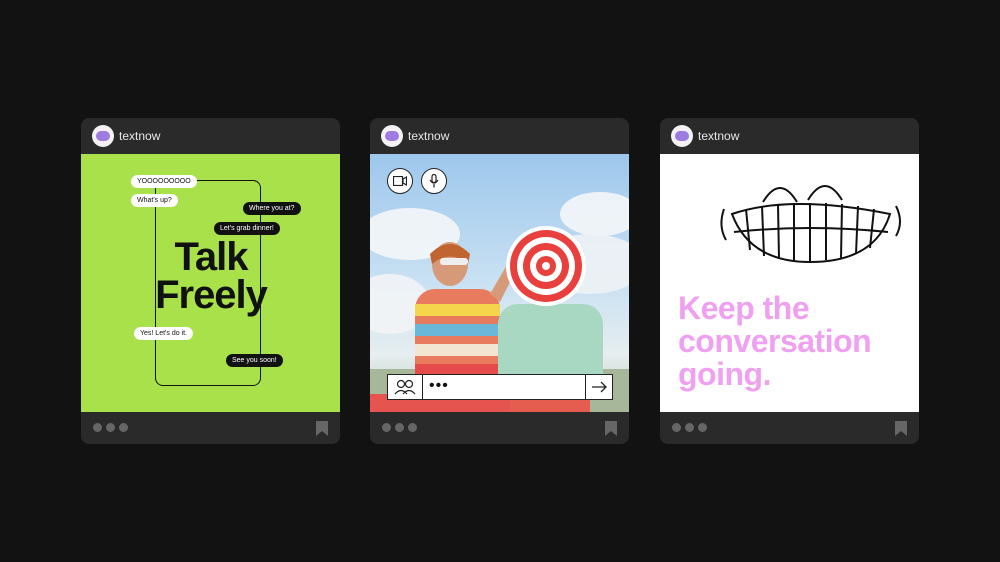 The image size is (1000, 562). What do you see at coordinates (254, 360) in the screenshot?
I see `chat-bubble: See you soon!` at bounding box center [254, 360].